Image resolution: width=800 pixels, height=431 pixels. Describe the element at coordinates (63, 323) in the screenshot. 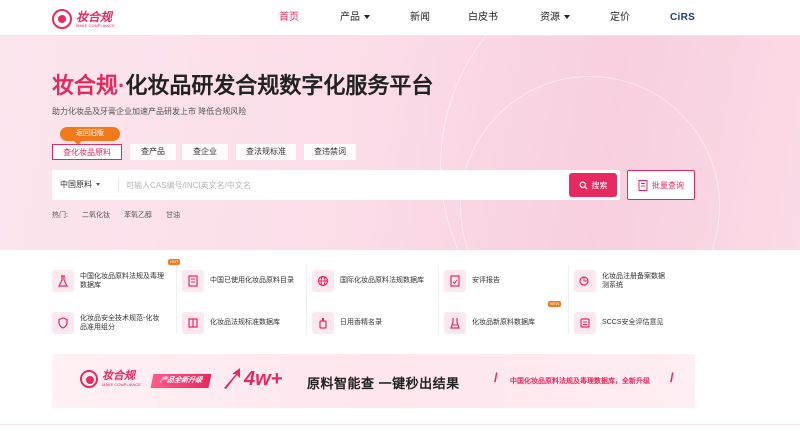

I see `shield-icon` at that location.